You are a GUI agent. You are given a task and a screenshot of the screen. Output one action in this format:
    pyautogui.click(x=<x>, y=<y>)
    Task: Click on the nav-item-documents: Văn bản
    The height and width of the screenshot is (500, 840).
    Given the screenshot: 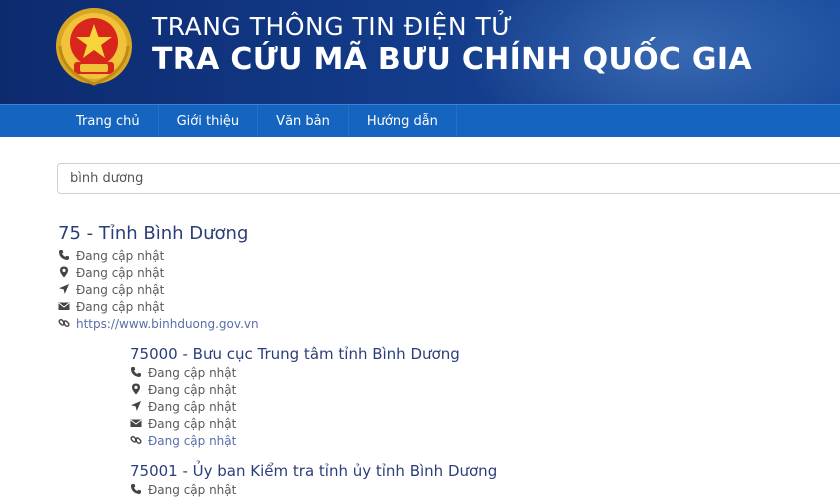 What is the action you would take?
    pyautogui.click(x=303, y=121)
    